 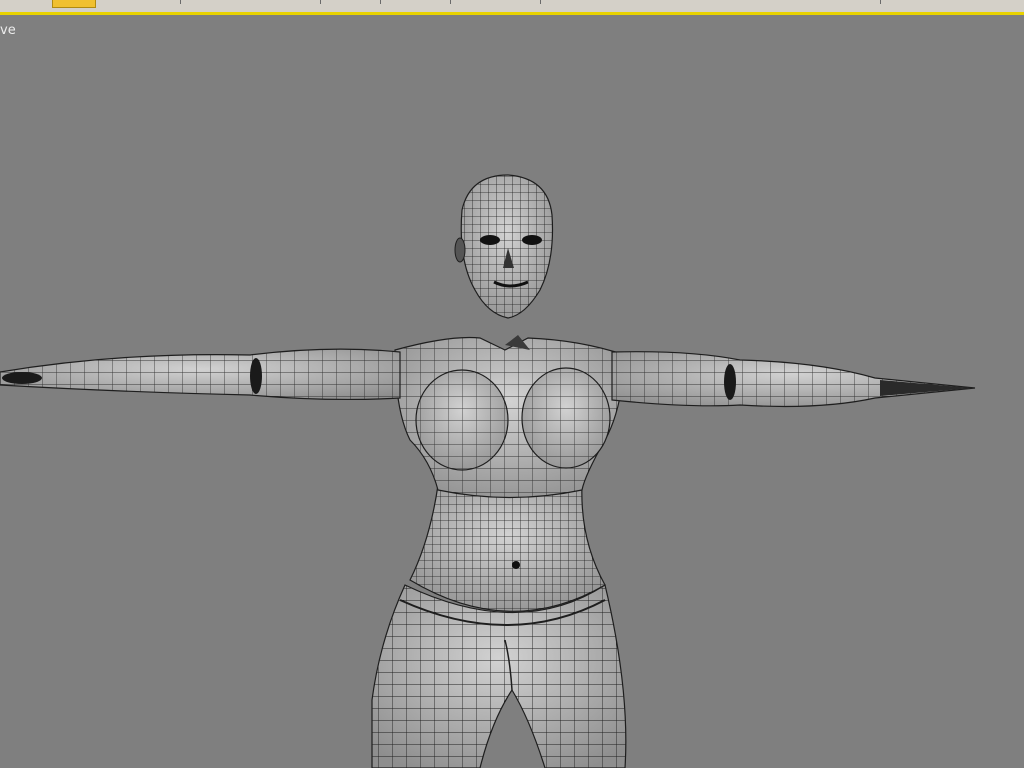 What do you see at coordinates (510, 417) in the screenshot?
I see `torso` at bounding box center [510, 417].